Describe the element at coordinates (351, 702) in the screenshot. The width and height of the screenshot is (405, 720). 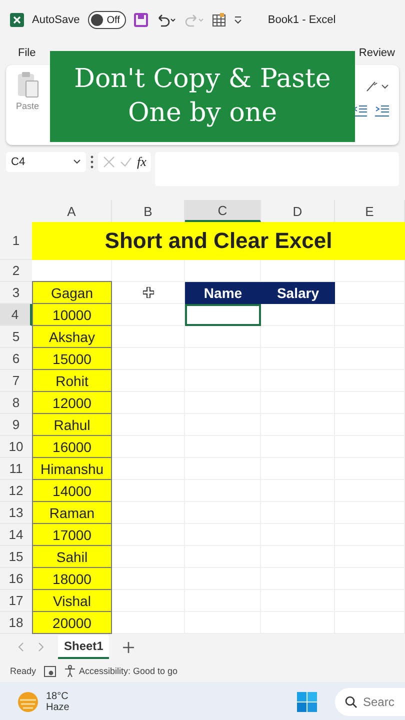
I see `search-icon` at that location.